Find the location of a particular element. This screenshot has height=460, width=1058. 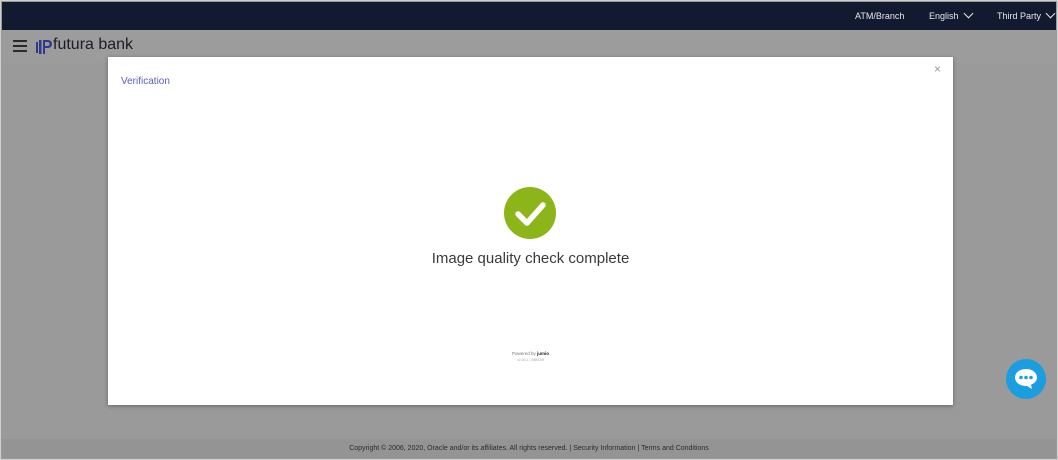

close-icon: × is located at coordinates (937, 69).